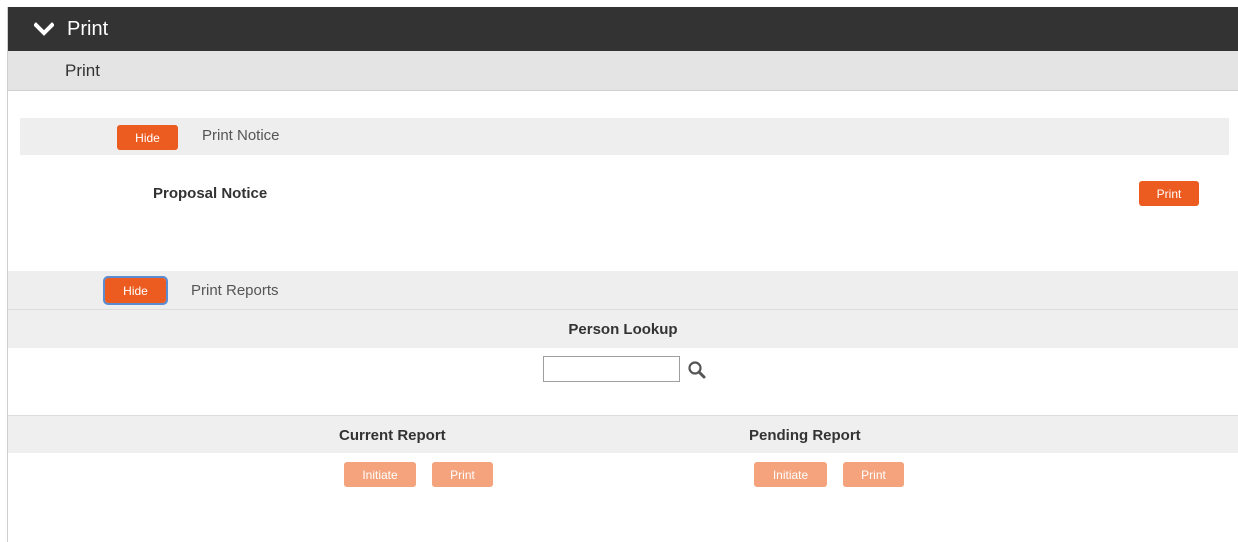 The width and height of the screenshot is (1238, 542). Describe the element at coordinates (82, 70) in the screenshot. I see `subheader-label: Print` at that location.